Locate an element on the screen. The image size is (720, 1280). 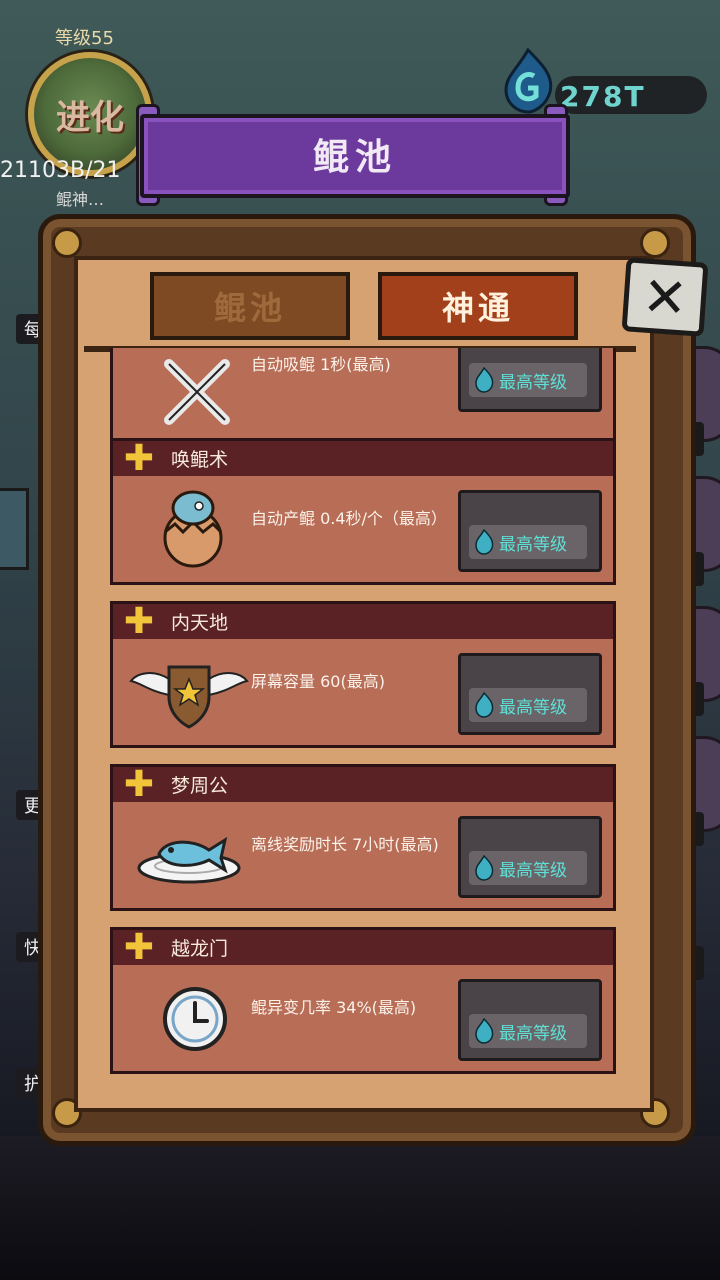
close-button: ✕ is located at coordinates (665, 297).